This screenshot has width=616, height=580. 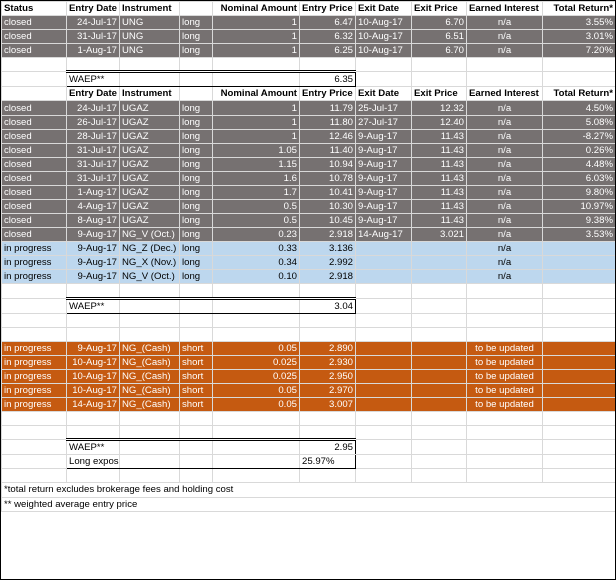 What do you see at coordinates (93, 390) in the screenshot?
I see `cell-entry-date: 10-Aug-17` at bounding box center [93, 390].